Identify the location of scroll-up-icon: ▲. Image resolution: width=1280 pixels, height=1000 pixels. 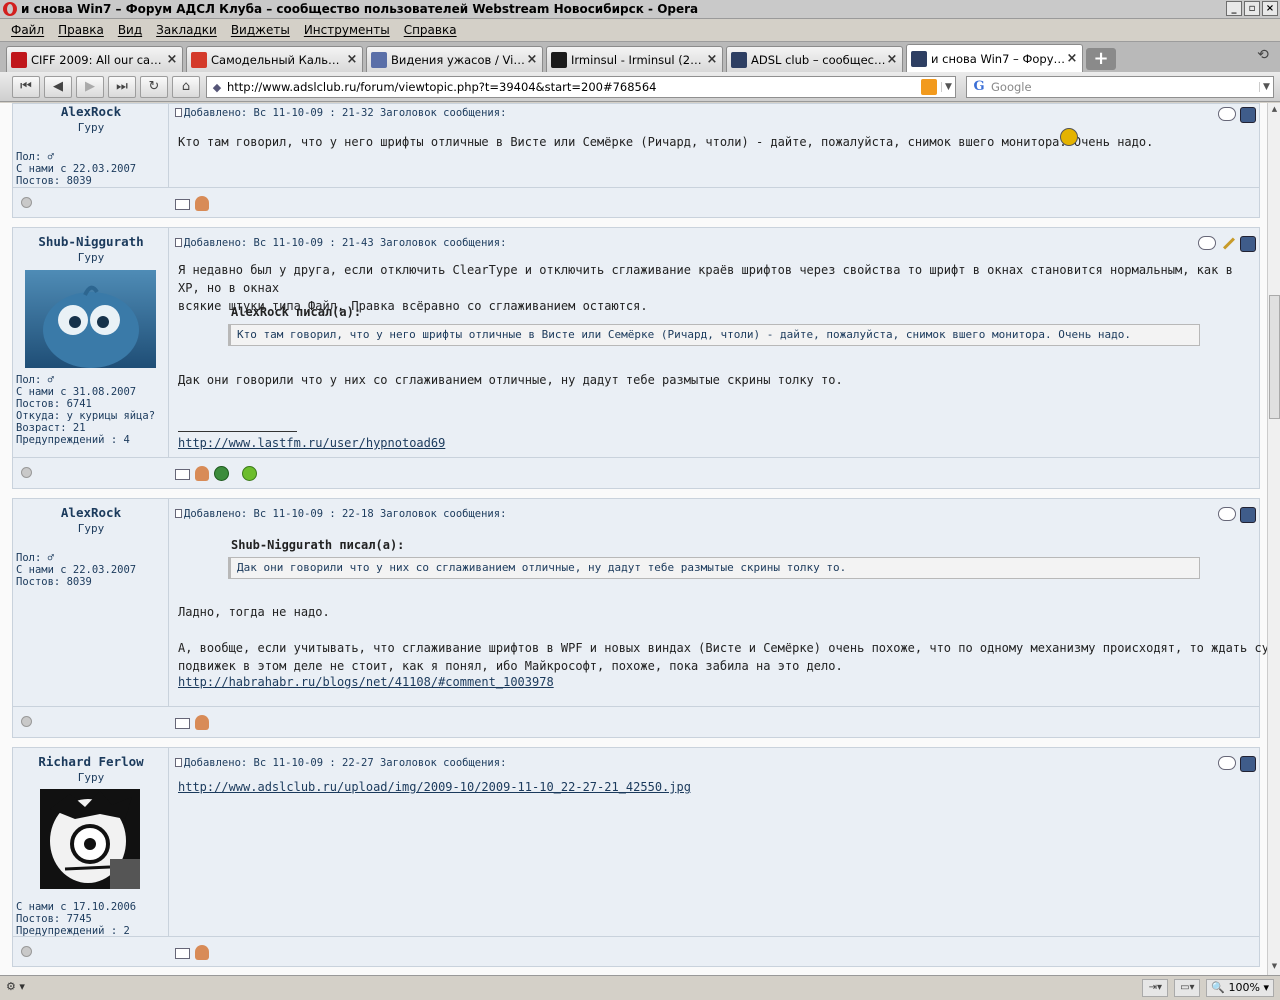
(1274, 110).